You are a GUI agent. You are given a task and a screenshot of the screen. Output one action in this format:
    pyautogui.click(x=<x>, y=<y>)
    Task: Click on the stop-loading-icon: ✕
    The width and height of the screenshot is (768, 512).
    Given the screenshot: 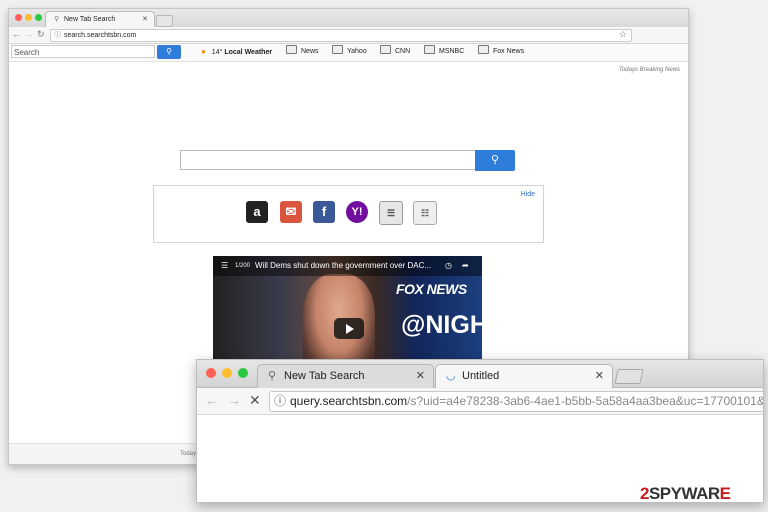 What is the action you would take?
    pyautogui.click(x=255, y=400)
    